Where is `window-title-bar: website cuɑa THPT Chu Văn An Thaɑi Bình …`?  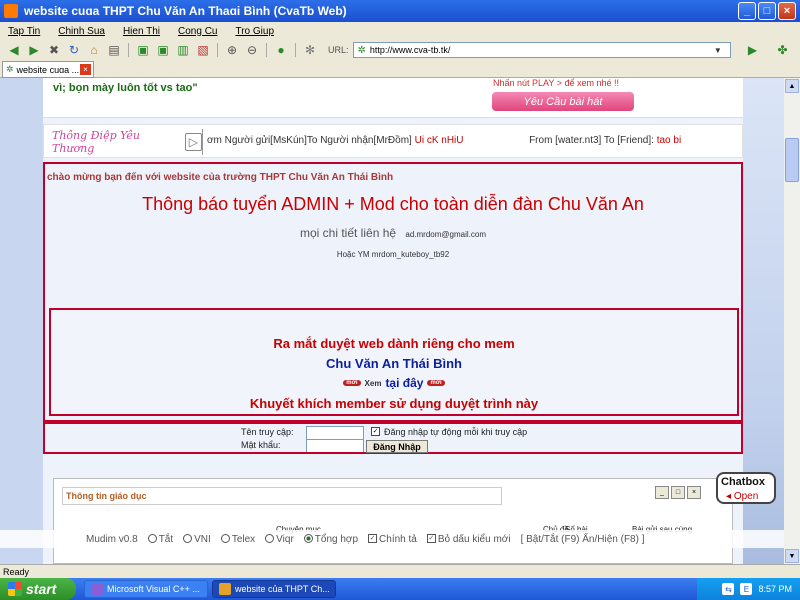
window-title-bar: website cuɑa THPT Chu Văn An Thaɑi Bình … is located at coordinates (400, 11).